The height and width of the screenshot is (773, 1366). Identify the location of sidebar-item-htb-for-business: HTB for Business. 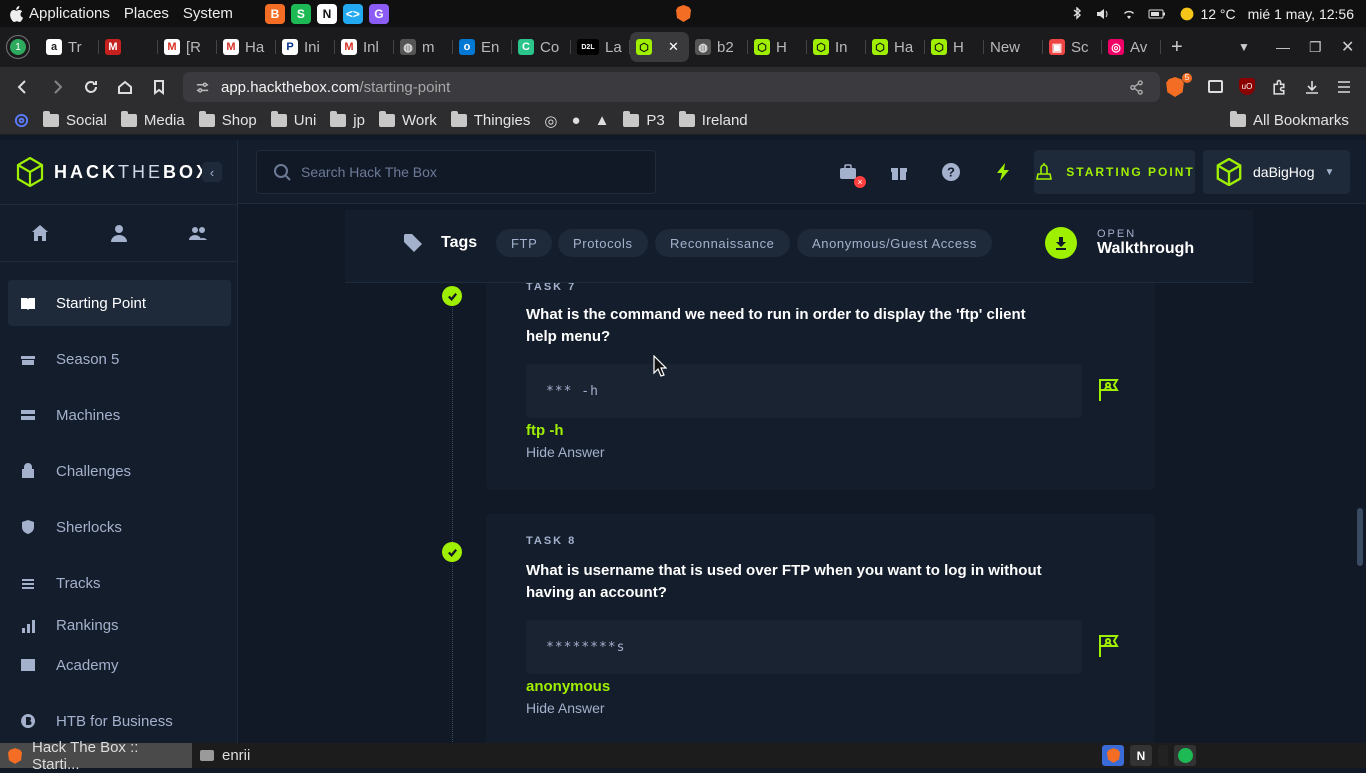
(119, 721).